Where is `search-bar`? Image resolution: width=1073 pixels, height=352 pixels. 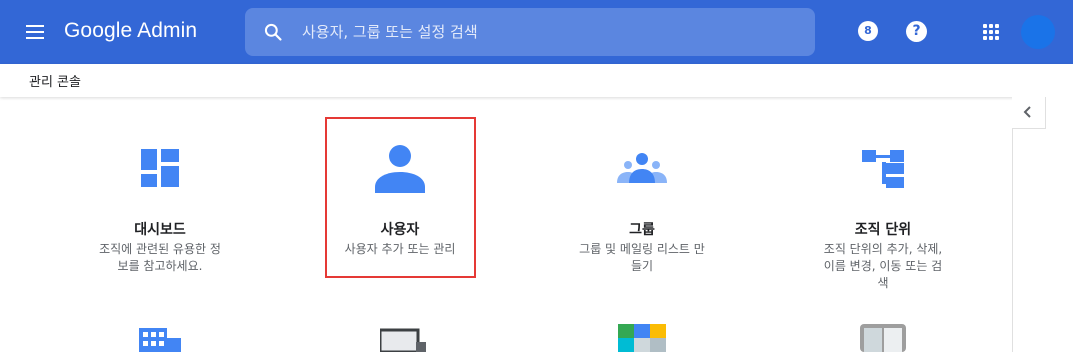
search-bar is located at coordinates (530, 32).